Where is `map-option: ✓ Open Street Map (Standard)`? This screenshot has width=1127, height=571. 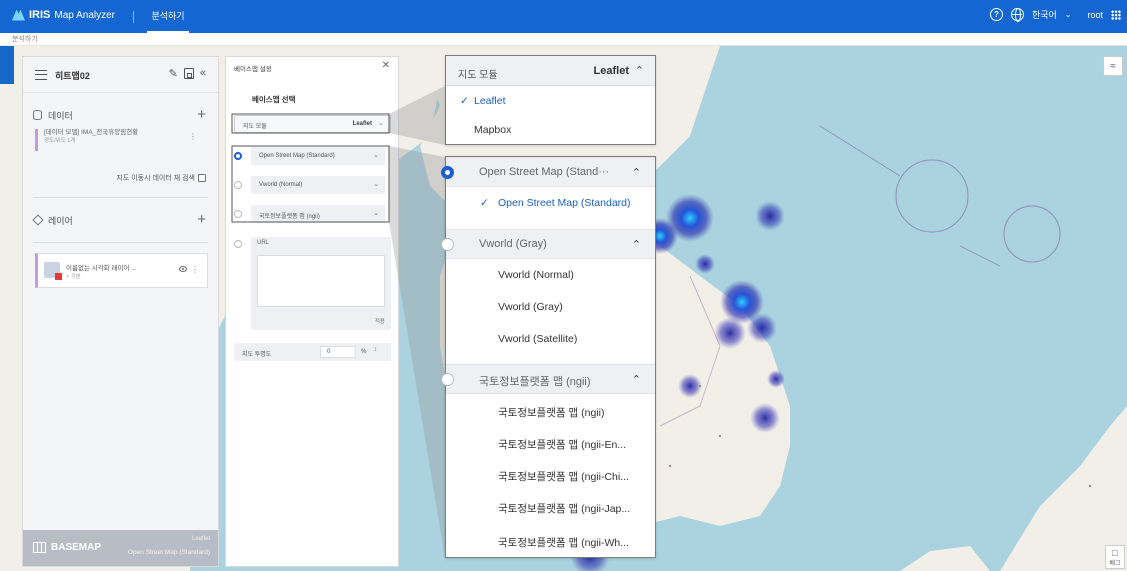 map-option: ✓ Open Street Map (Standard) is located at coordinates (550, 203).